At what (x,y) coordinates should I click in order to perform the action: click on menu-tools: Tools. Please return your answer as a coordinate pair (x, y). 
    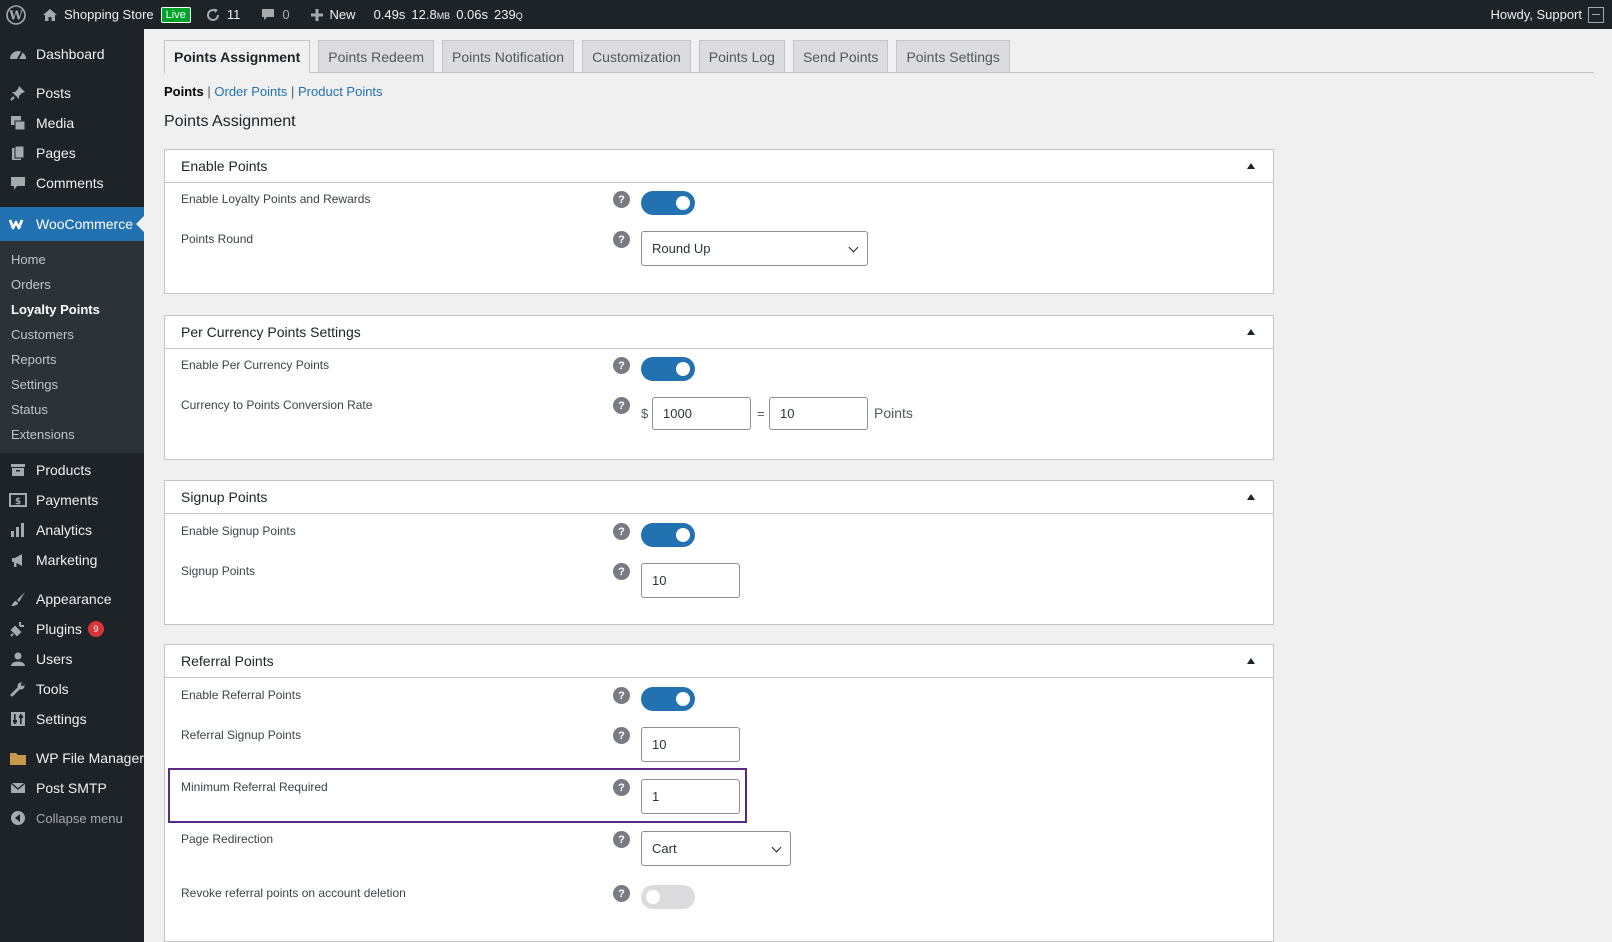
    Looking at the image, I should click on (72, 689).